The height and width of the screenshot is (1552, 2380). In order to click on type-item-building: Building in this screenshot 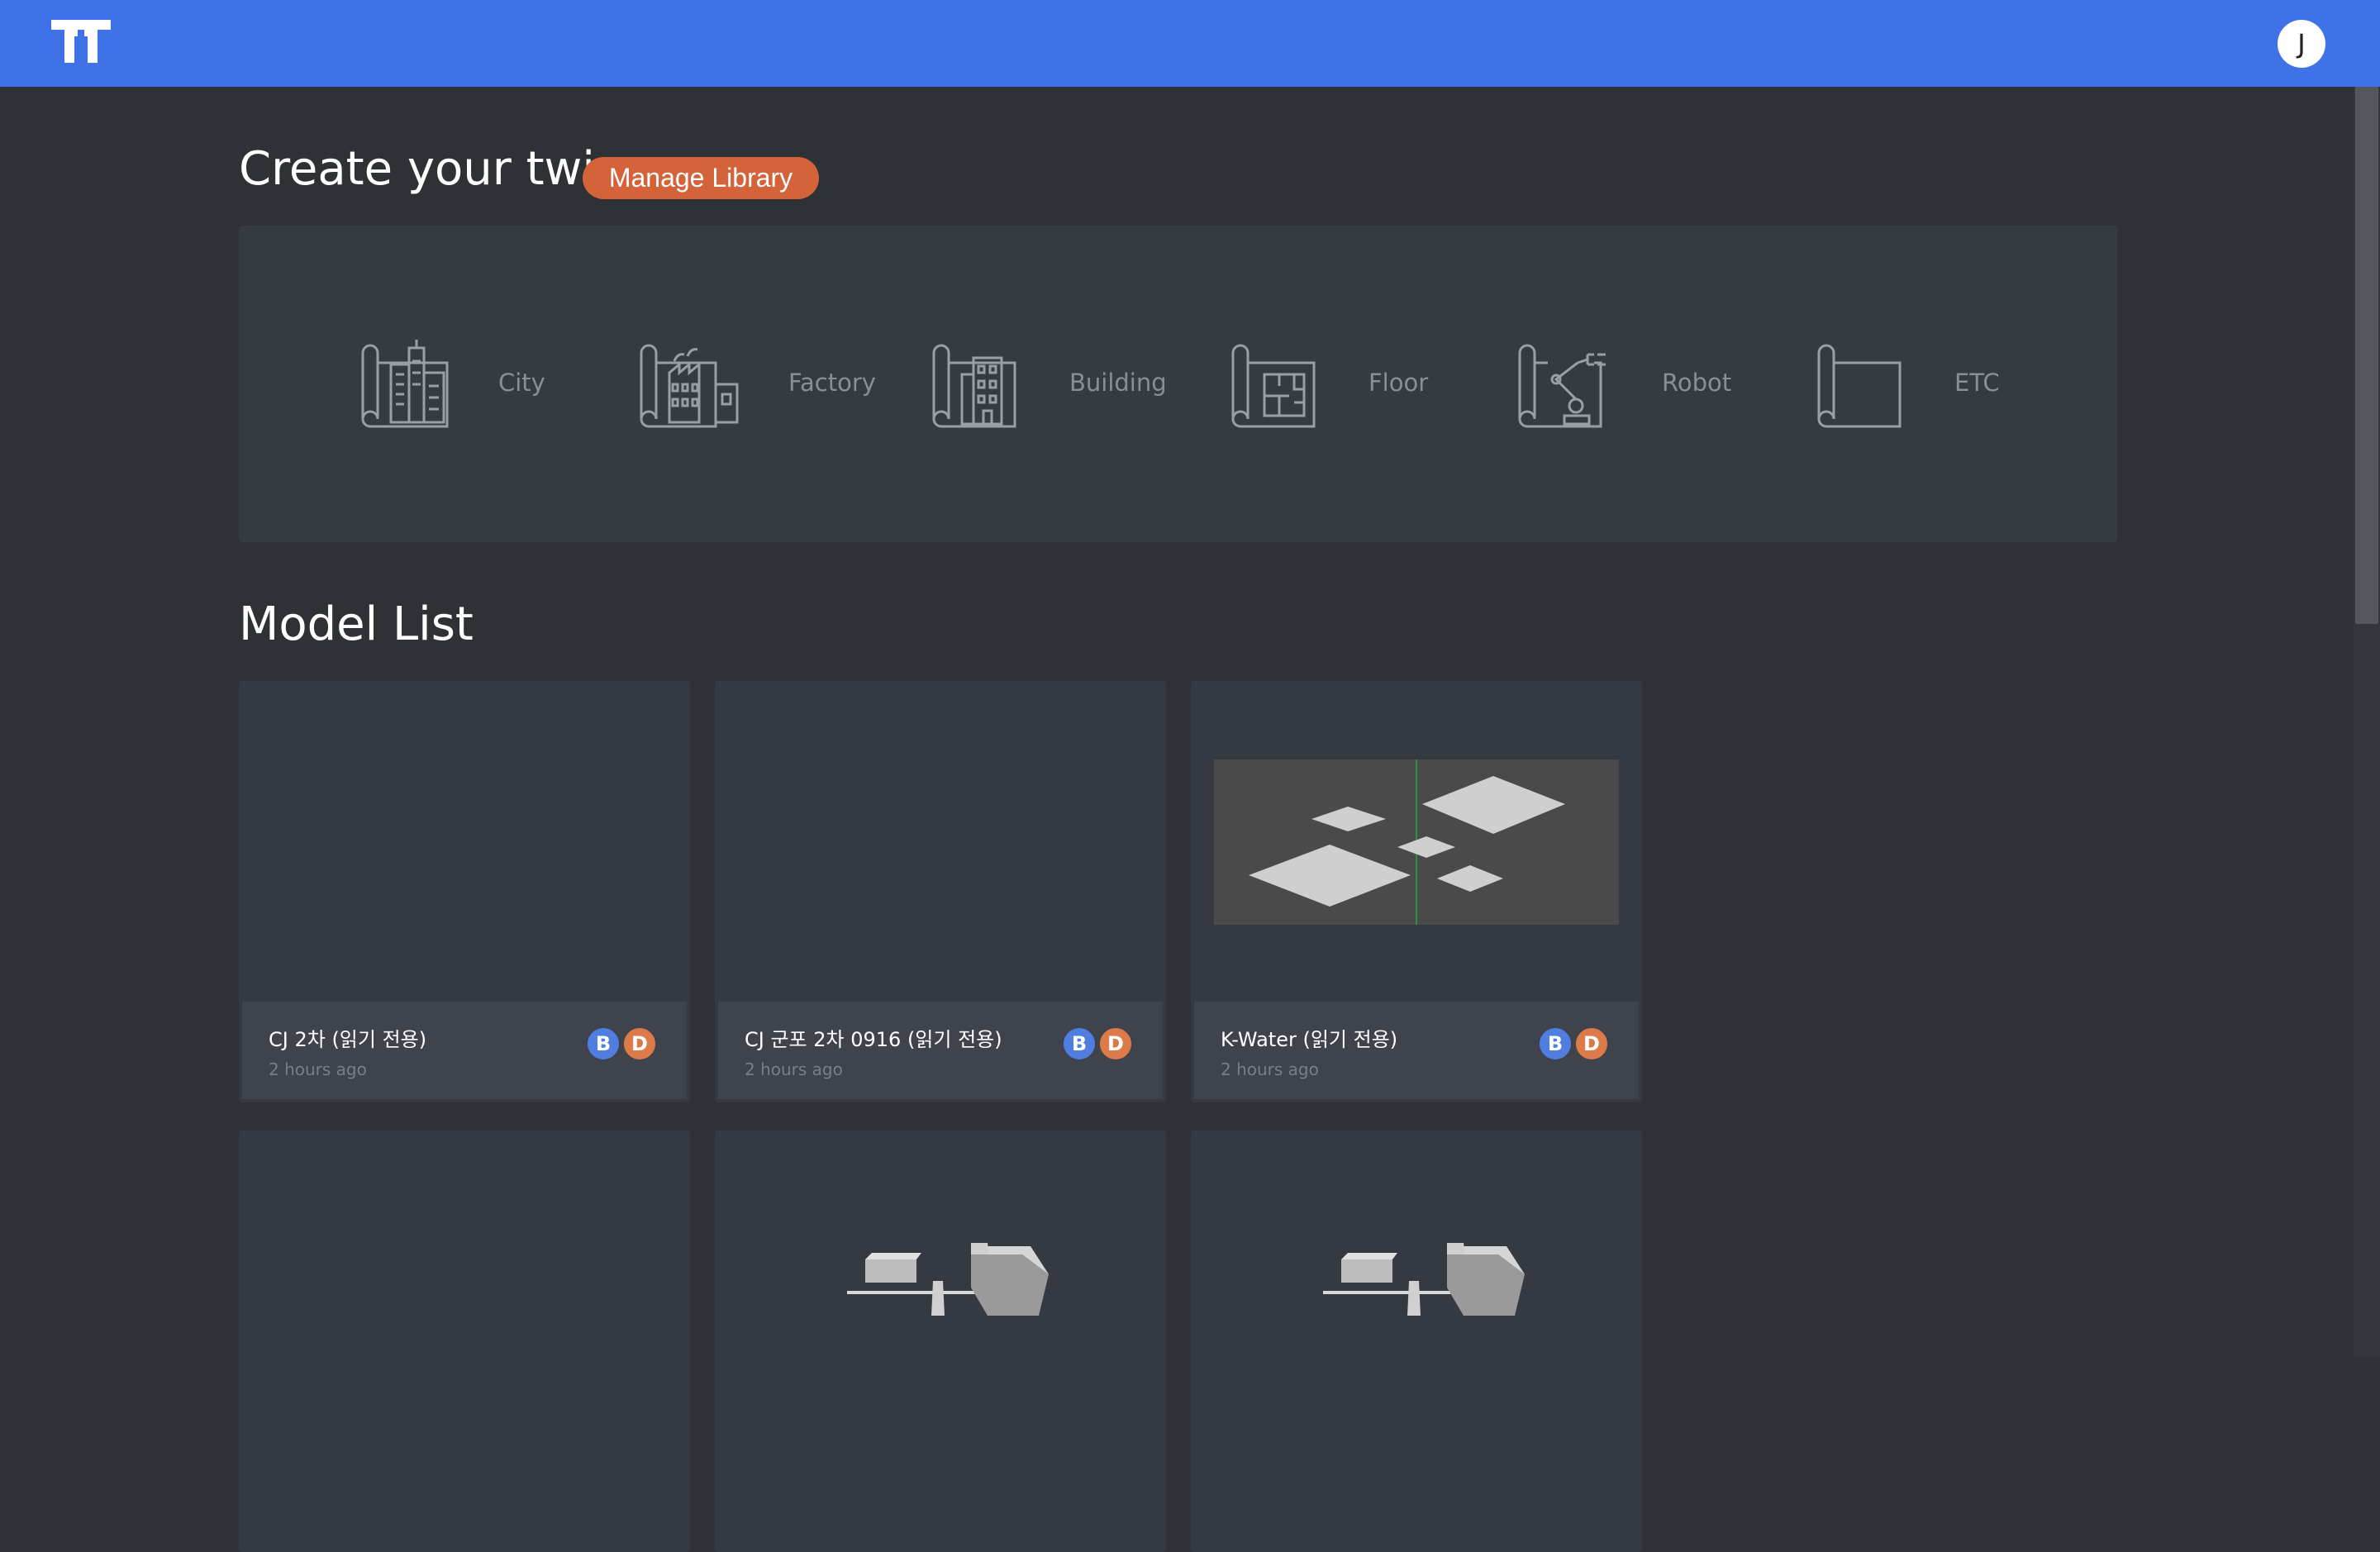, I will do `click(1048, 382)`.